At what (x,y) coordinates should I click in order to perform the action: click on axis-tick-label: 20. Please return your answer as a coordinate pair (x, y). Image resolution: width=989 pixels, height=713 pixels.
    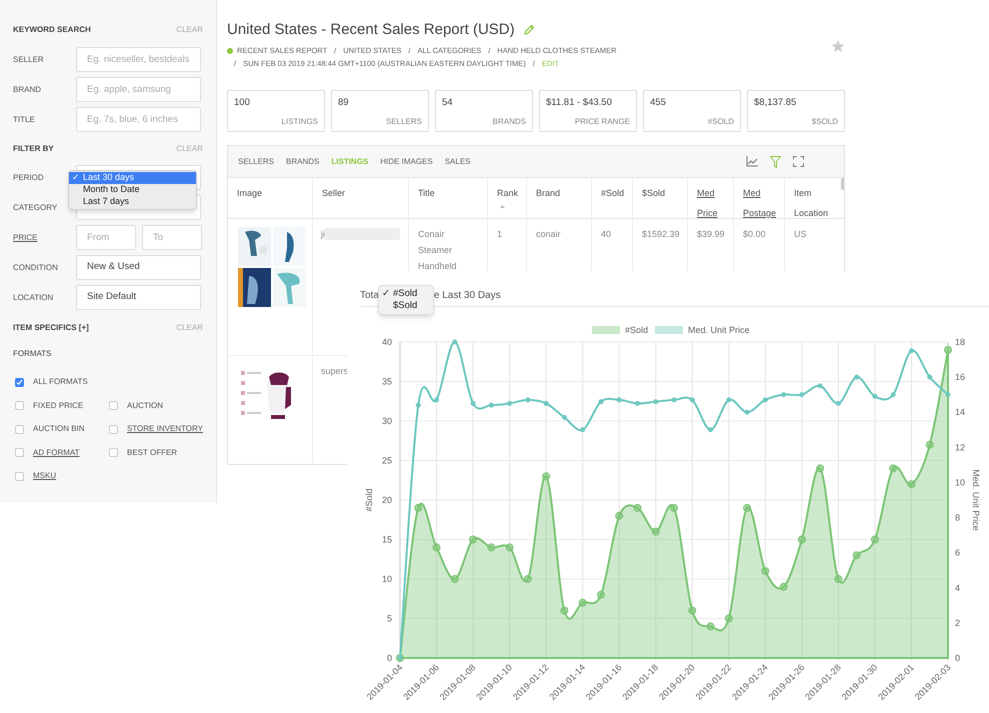
    Looking at the image, I should click on (387, 500).